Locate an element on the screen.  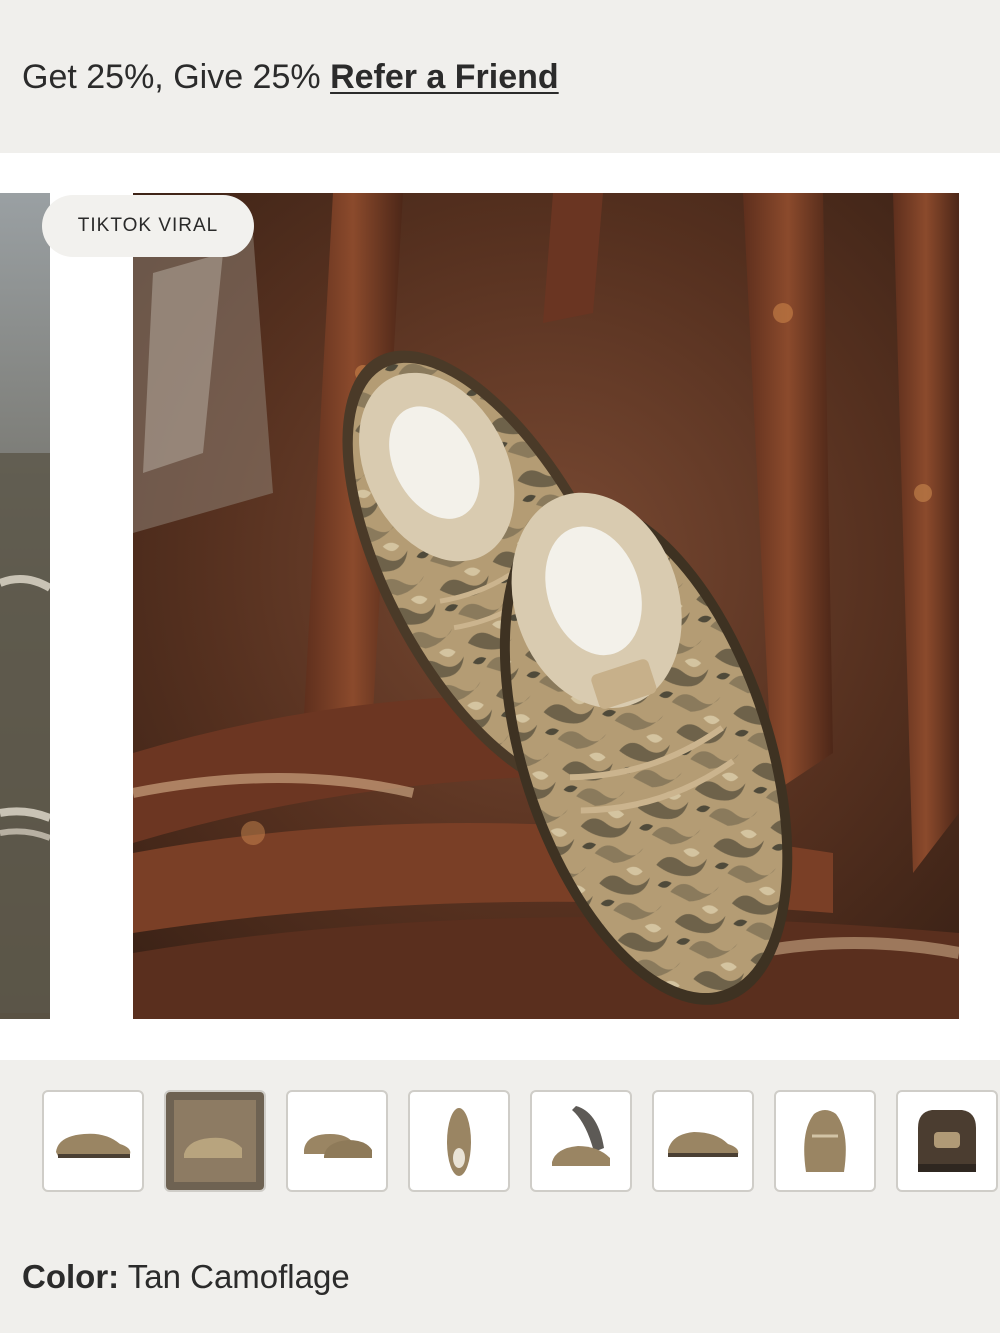
previous-slide-image is located at coordinates (25, 606).